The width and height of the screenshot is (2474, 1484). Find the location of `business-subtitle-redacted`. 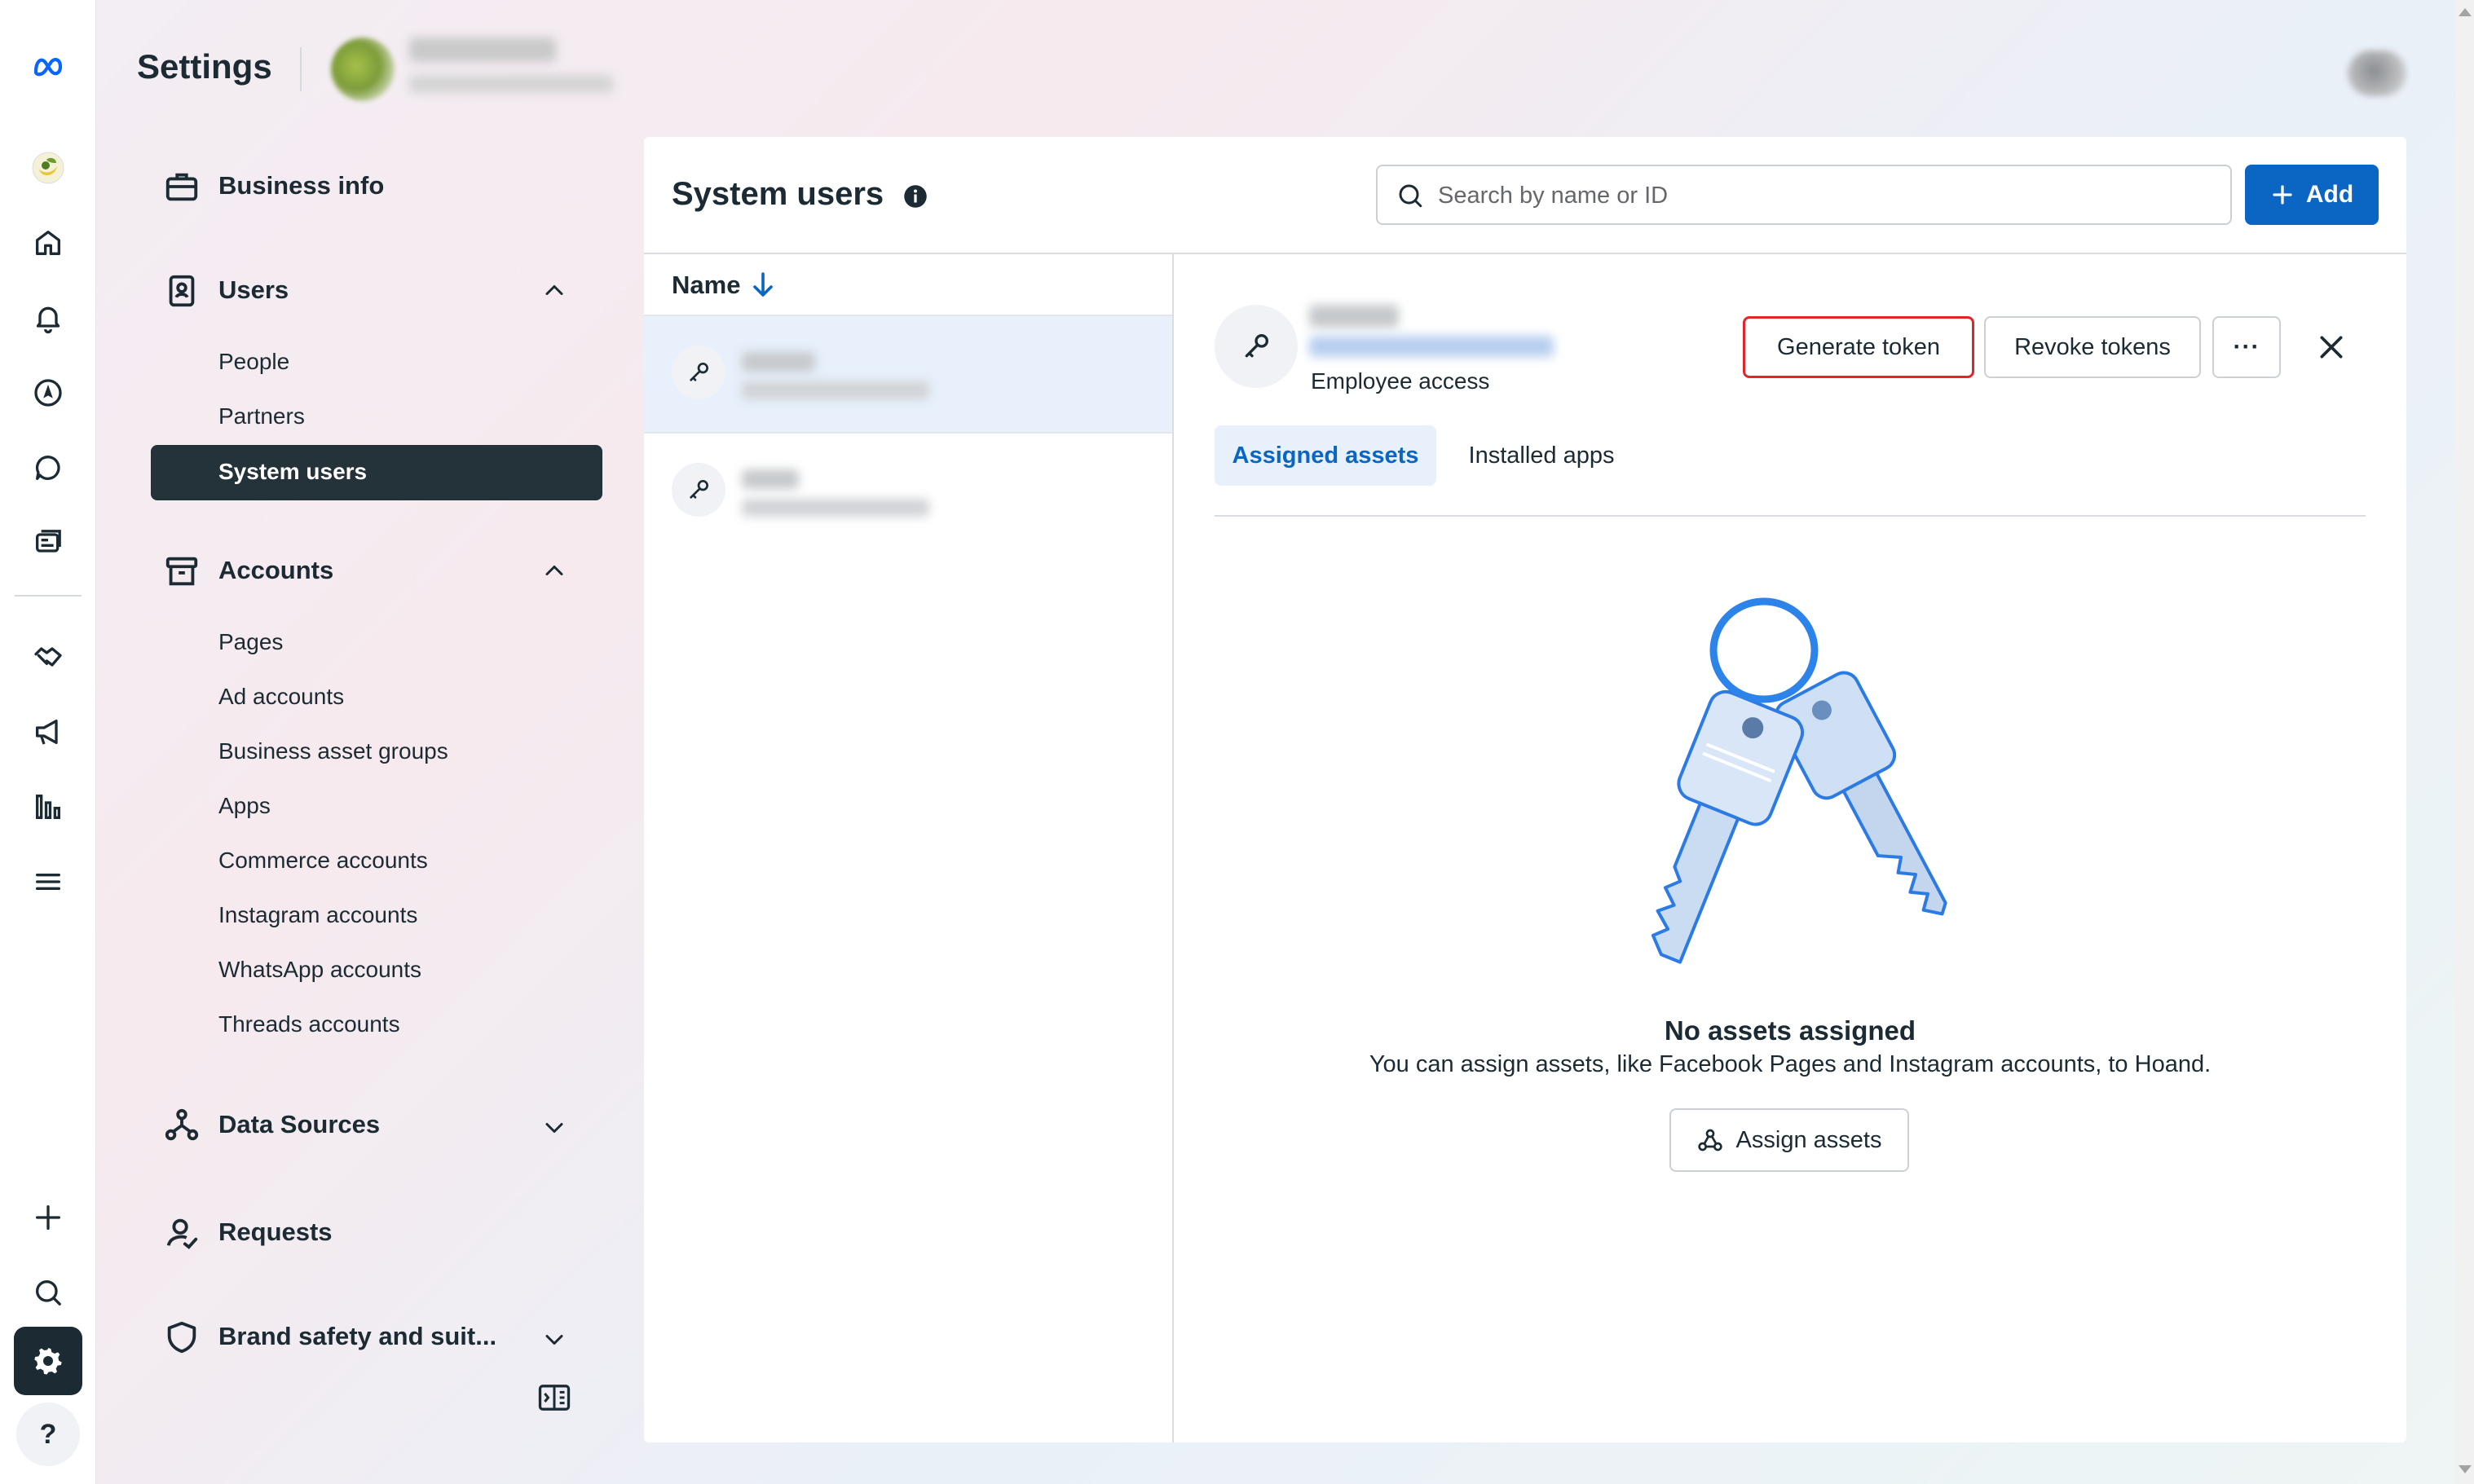

business-subtitle-redacted is located at coordinates (511, 84).